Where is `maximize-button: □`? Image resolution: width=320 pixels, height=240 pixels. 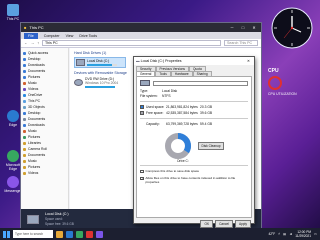 maximize-button: □ is located at coordinates (243, 27).